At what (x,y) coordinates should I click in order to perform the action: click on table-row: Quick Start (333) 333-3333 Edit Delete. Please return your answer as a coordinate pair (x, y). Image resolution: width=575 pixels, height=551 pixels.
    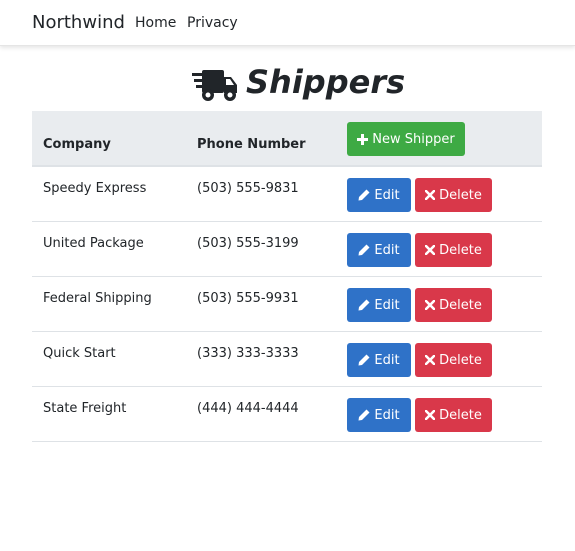
    Looking at the image, I should click on (287, 359).